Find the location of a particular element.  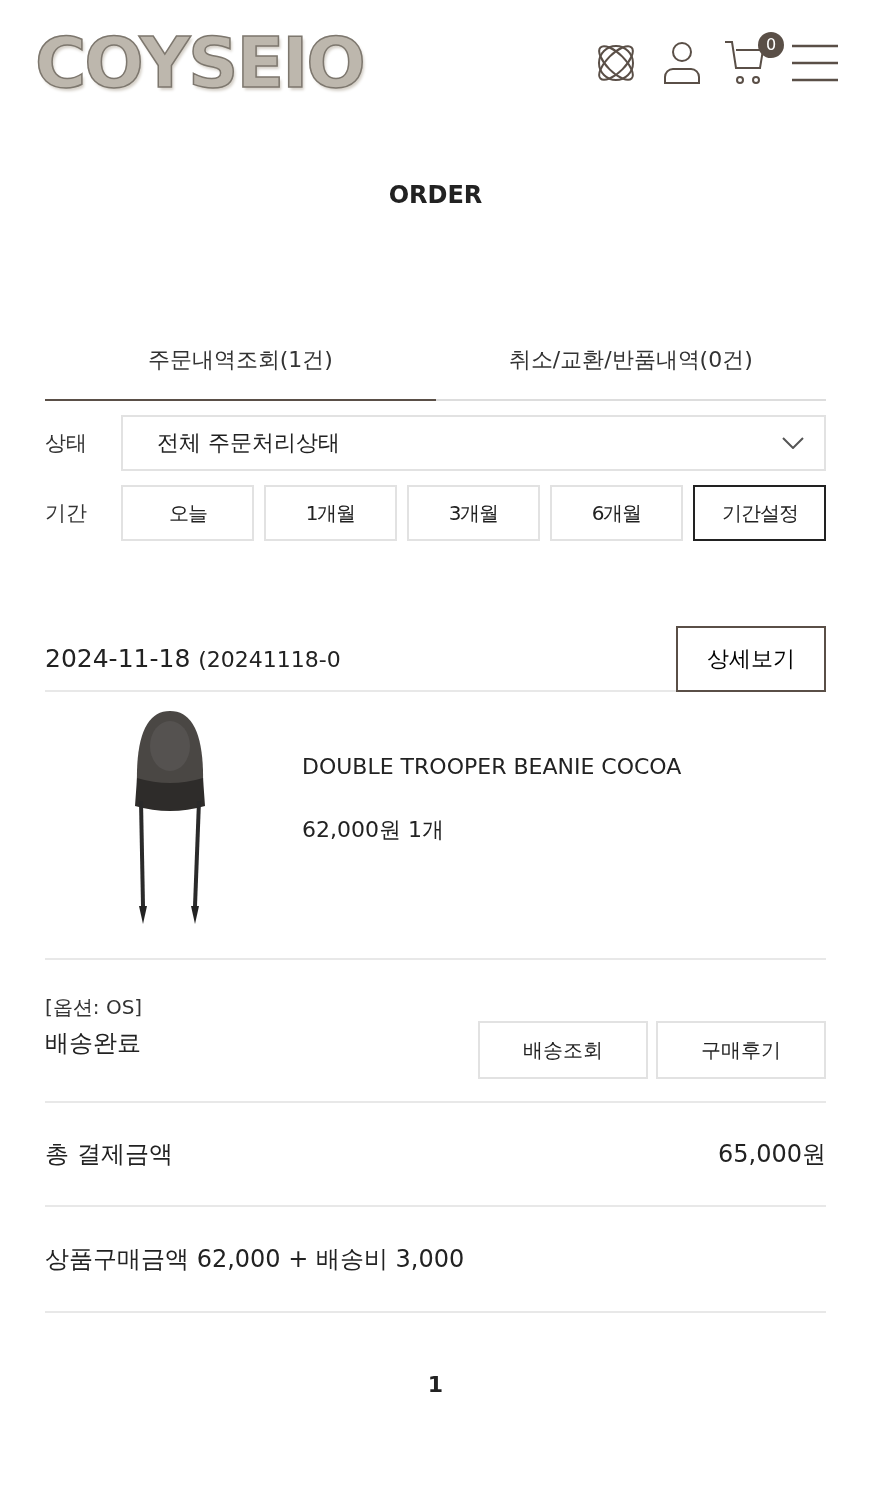

price-breakdown: 상품구매금액 62,000 + 배송비 3,000 is located at coordinates (255, 1259).